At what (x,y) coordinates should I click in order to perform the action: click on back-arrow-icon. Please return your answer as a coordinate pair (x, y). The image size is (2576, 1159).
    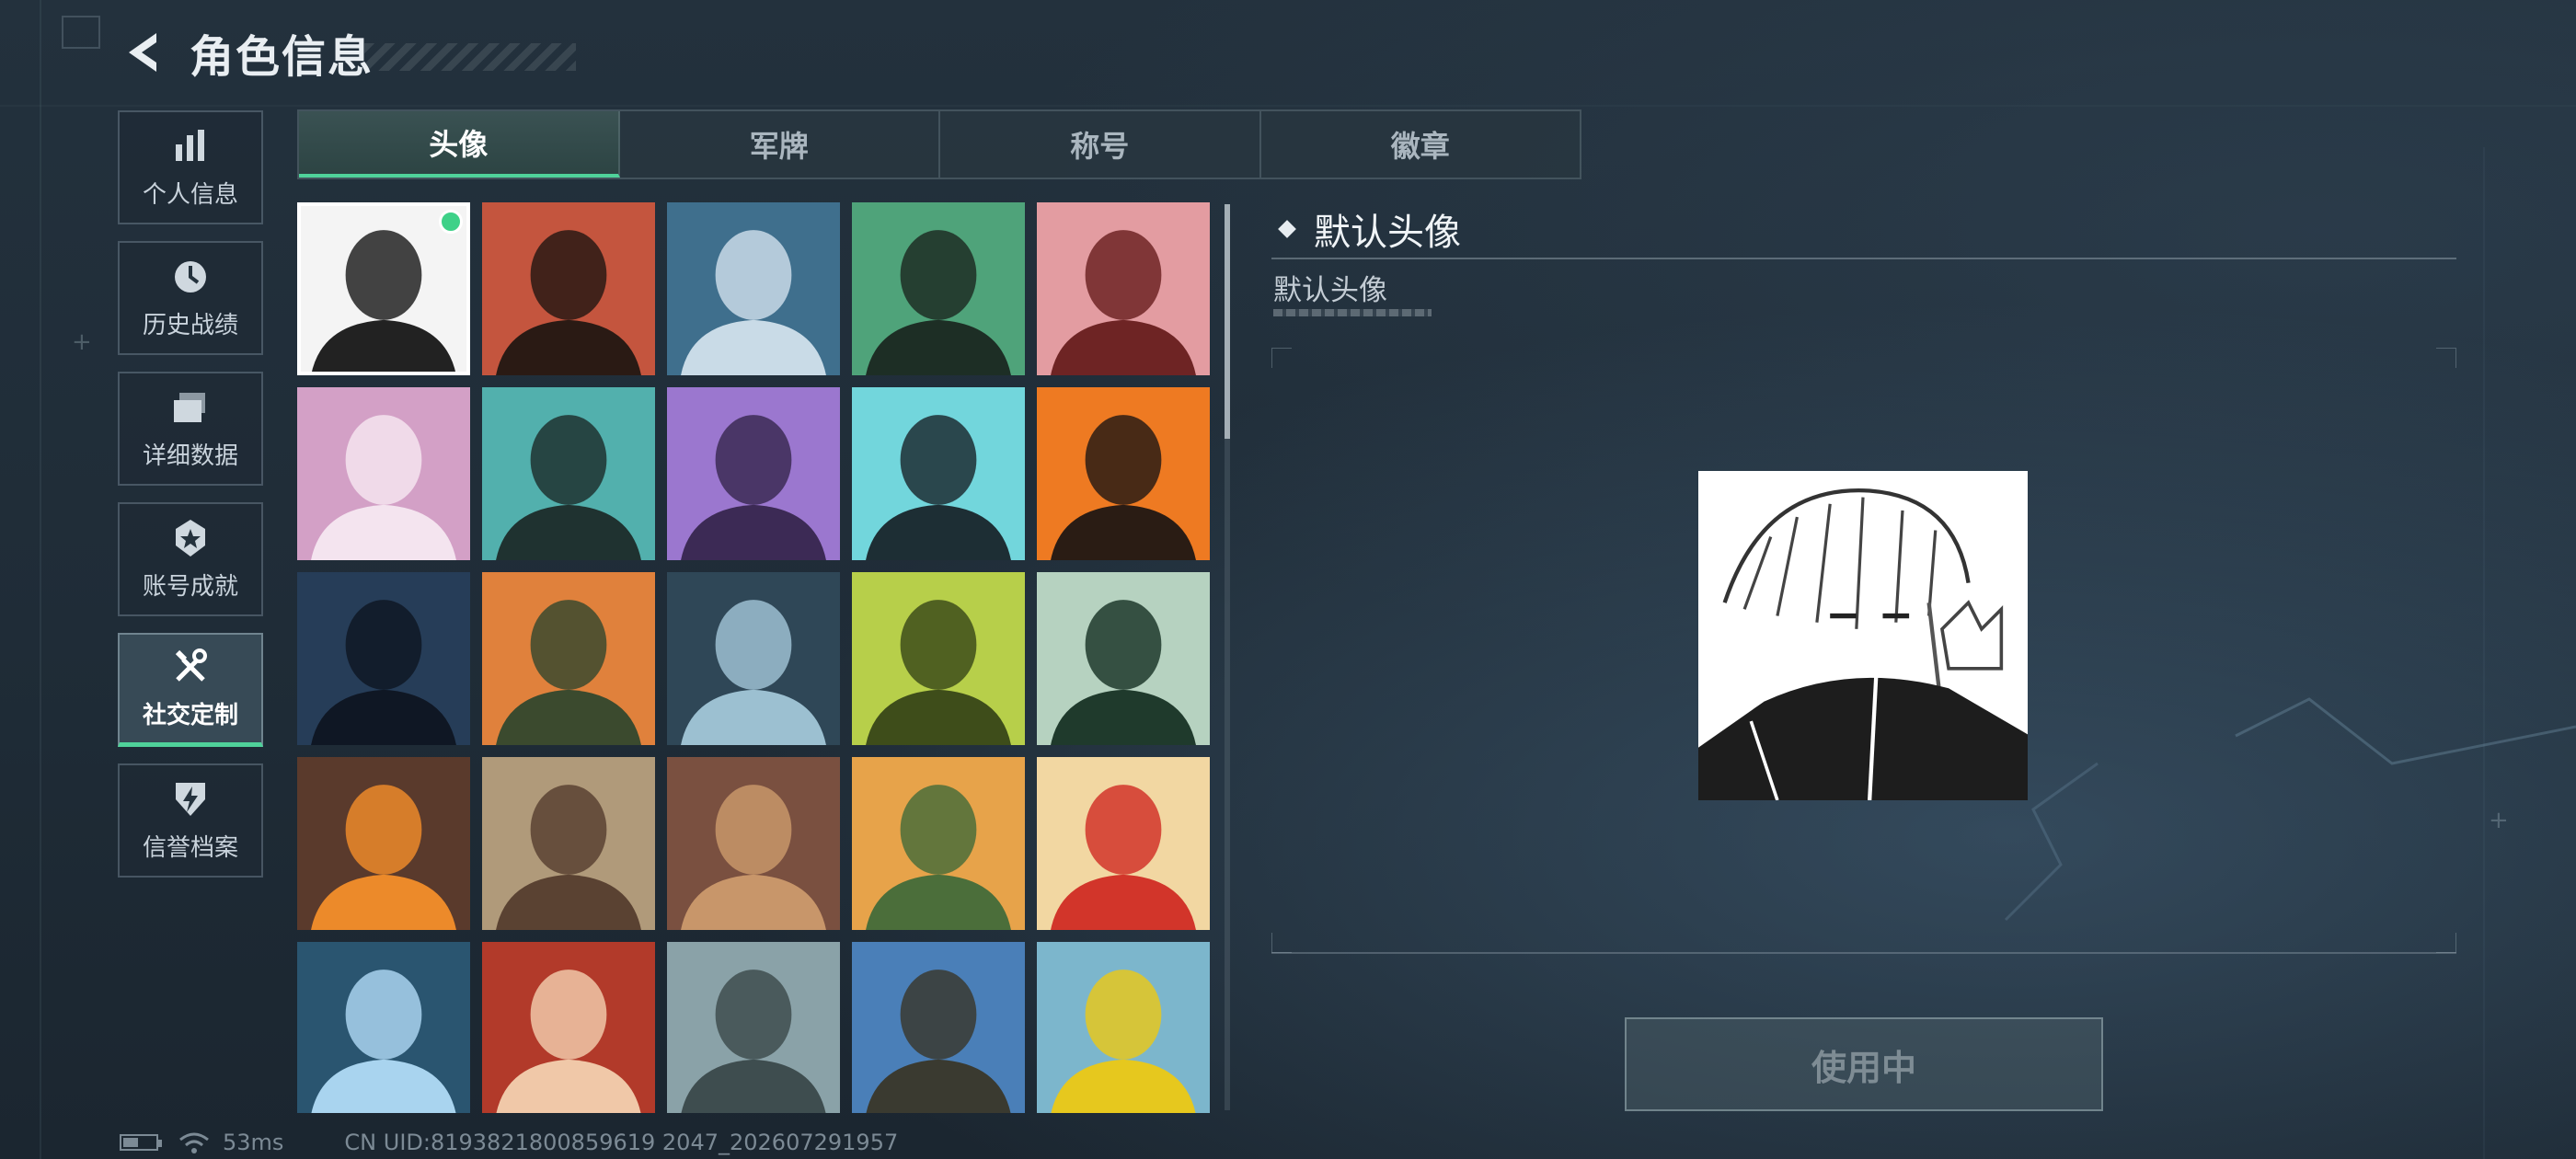
    Looking at the image, I should click on (142, 52).